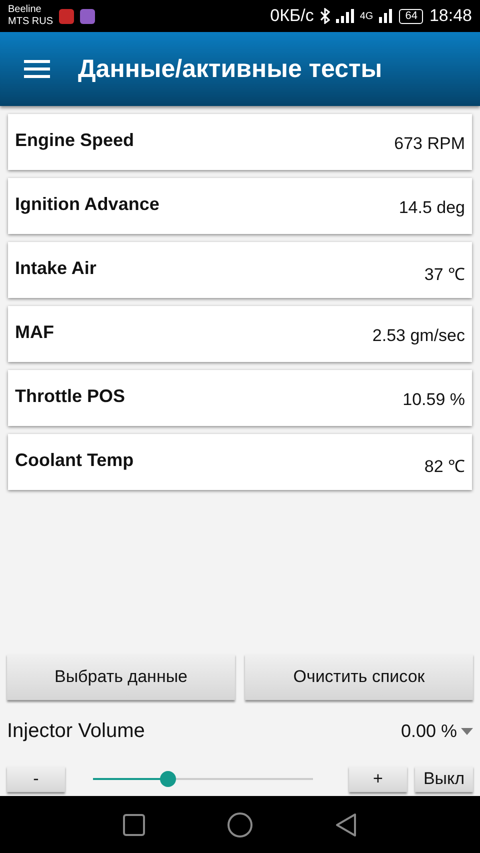 Image resolution: width=480 pixels, height=853 pixels. I want to click on parameter-name: Coolant Temp, so click(74, 461).